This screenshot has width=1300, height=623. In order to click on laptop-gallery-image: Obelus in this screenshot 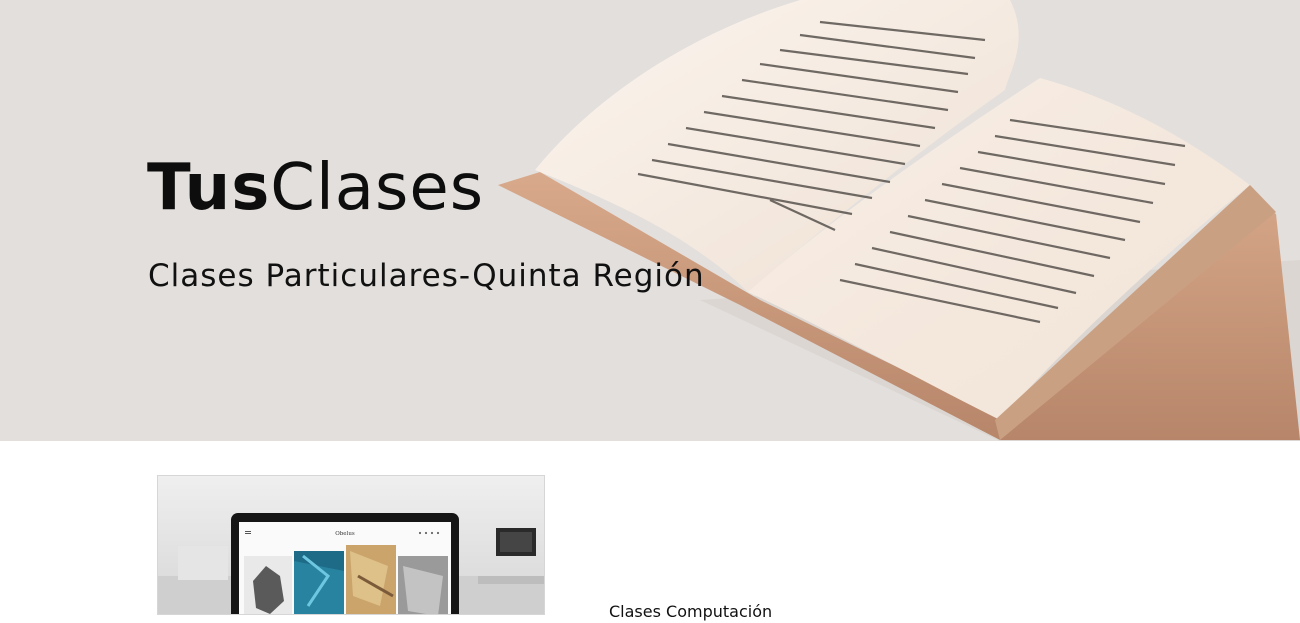, I will do `click(351, 545)`.